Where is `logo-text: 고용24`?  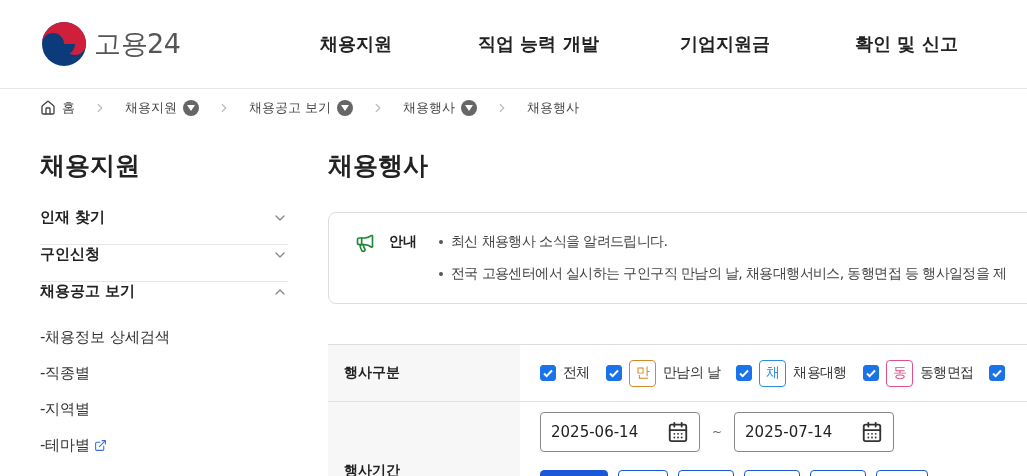
logo-text: 고용24 is located at coordinates (137, 44).